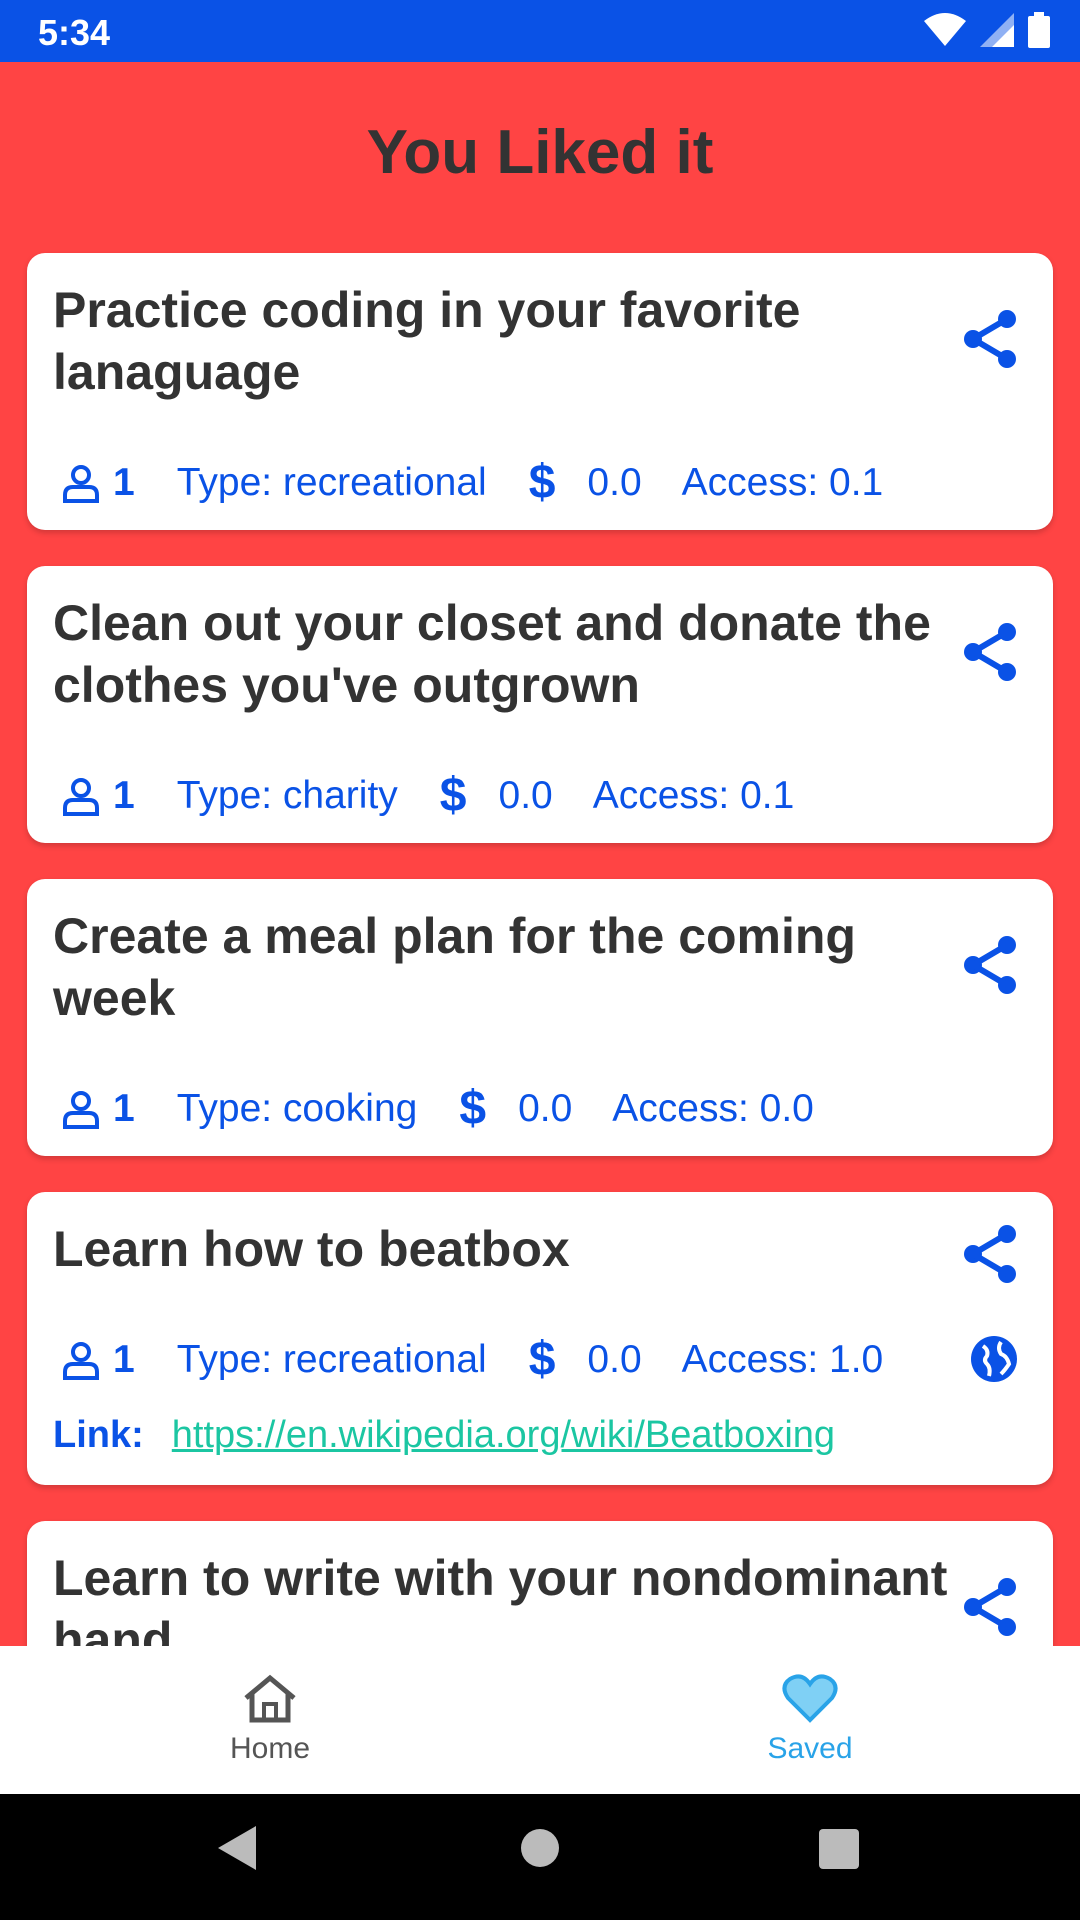 The image size is (1080, 1920). I want to click on activity-title: Create a meal plan for the coming week, so click(454, 967).